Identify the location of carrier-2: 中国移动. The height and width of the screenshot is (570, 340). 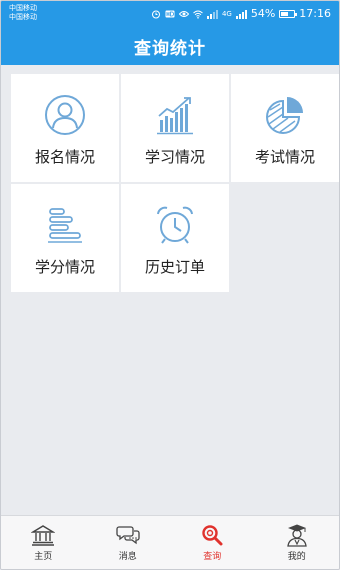
(23, 17).